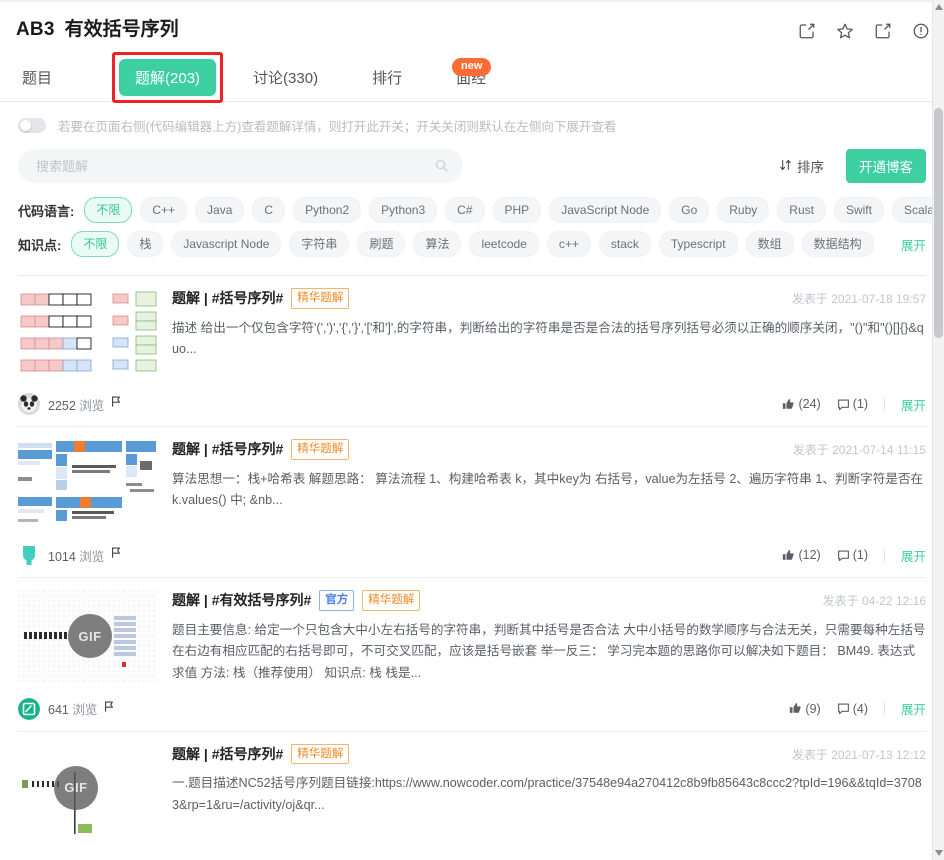  I want to click on problem-id: AB3, so click(35, 29).